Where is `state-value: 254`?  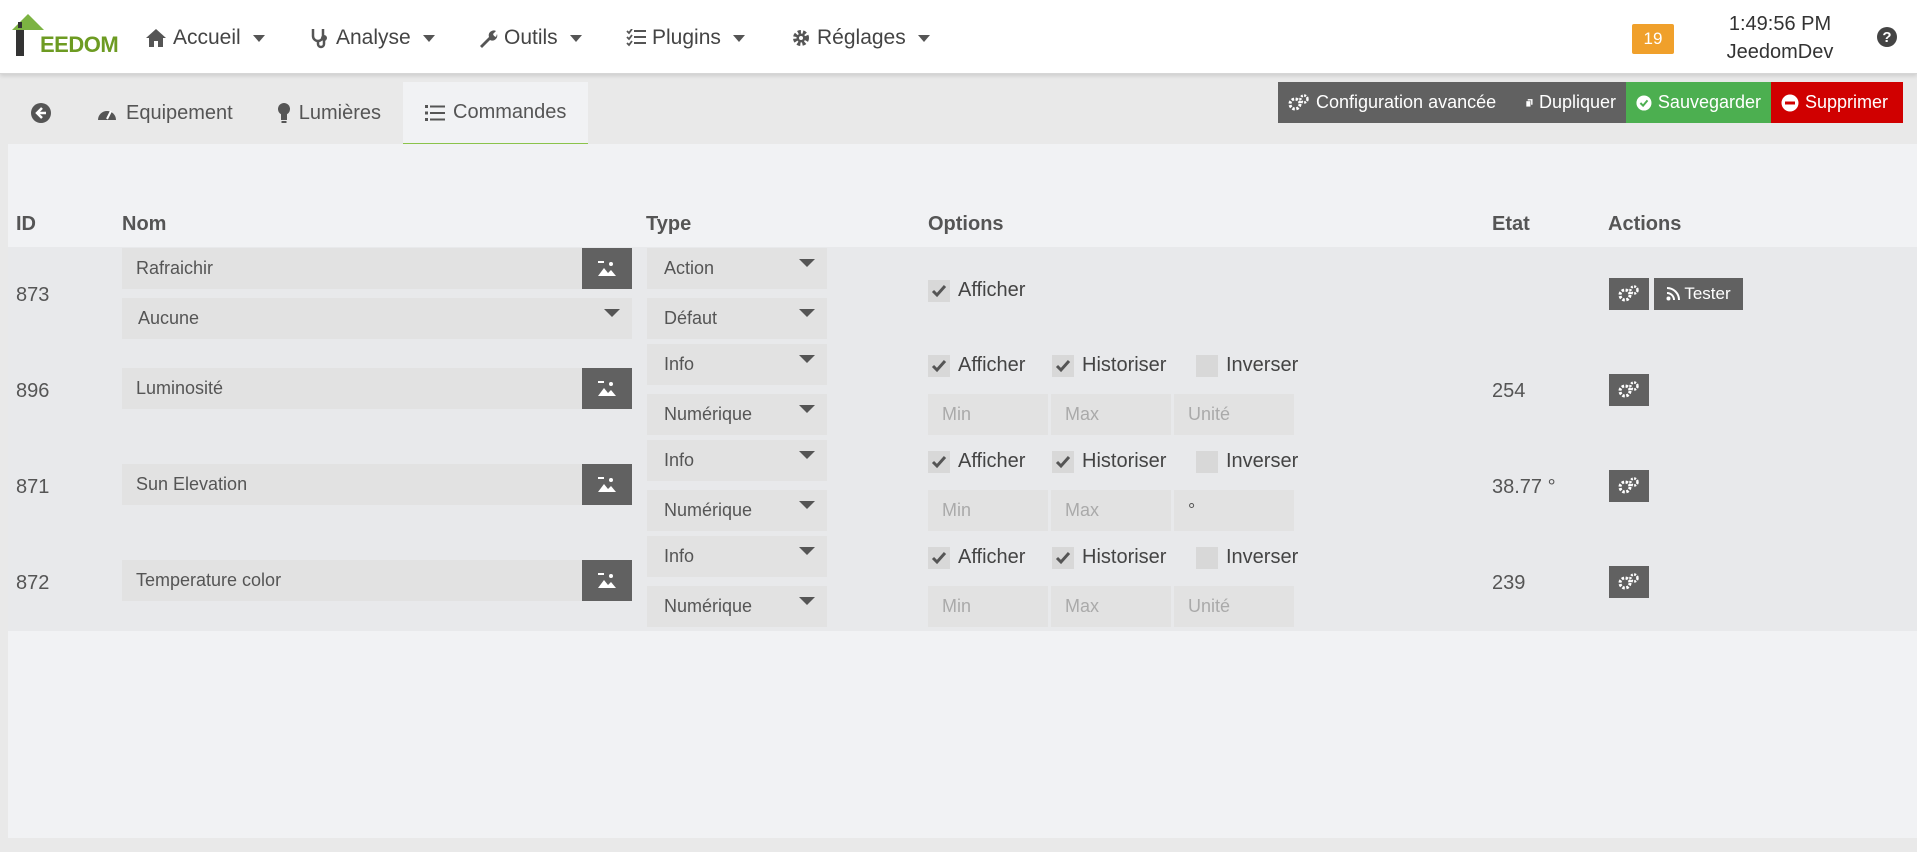 state-value: 254 is located at coordinates (1509, 391).